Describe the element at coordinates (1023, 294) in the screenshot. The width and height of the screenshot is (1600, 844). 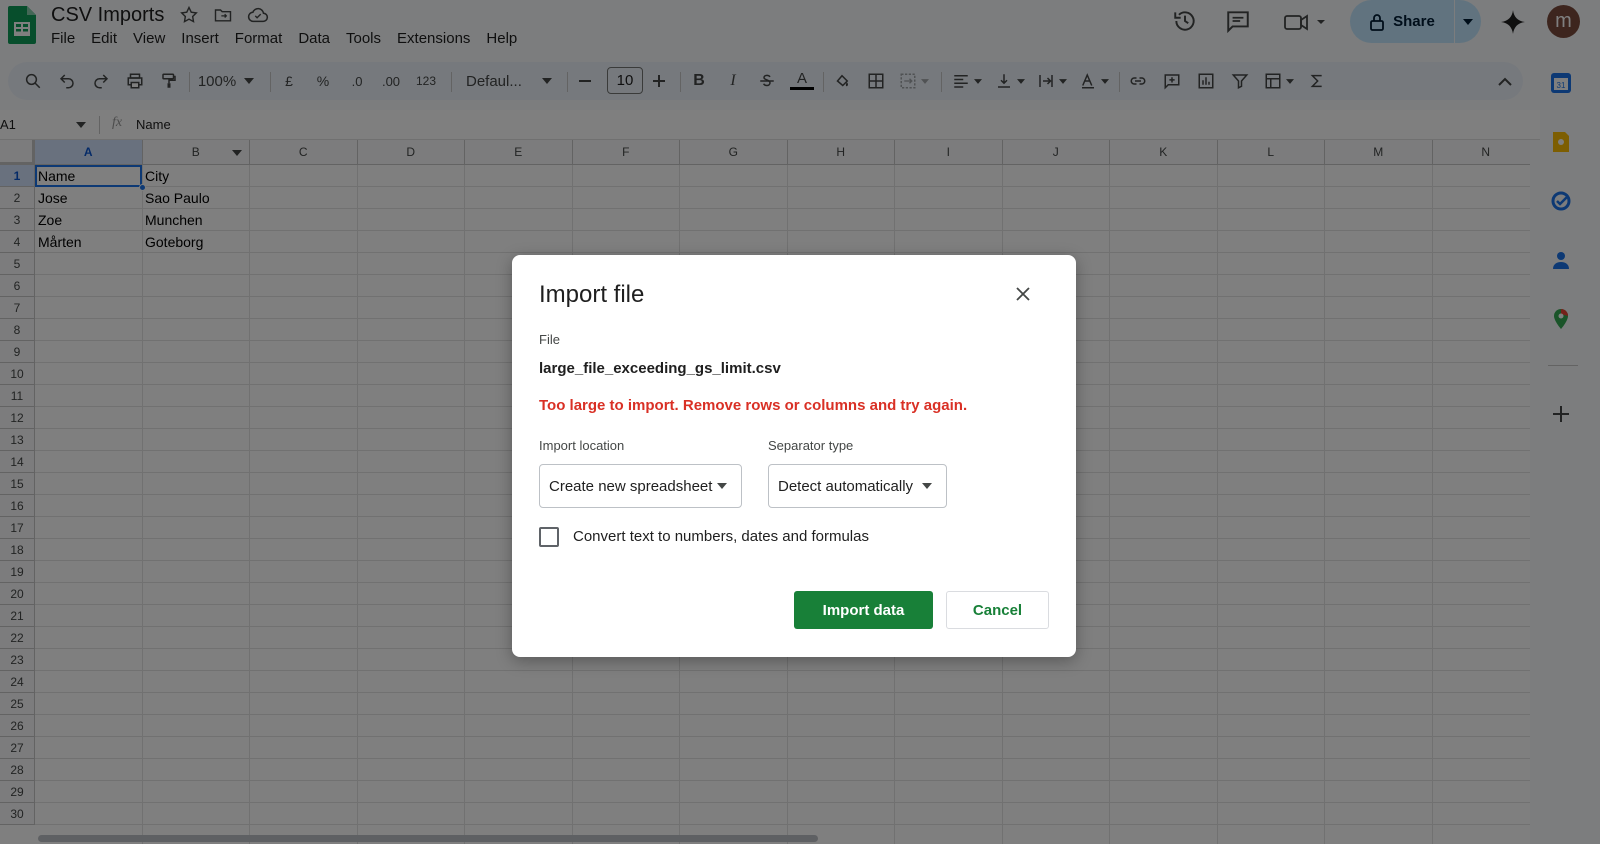
I see `close-icon` at that location.